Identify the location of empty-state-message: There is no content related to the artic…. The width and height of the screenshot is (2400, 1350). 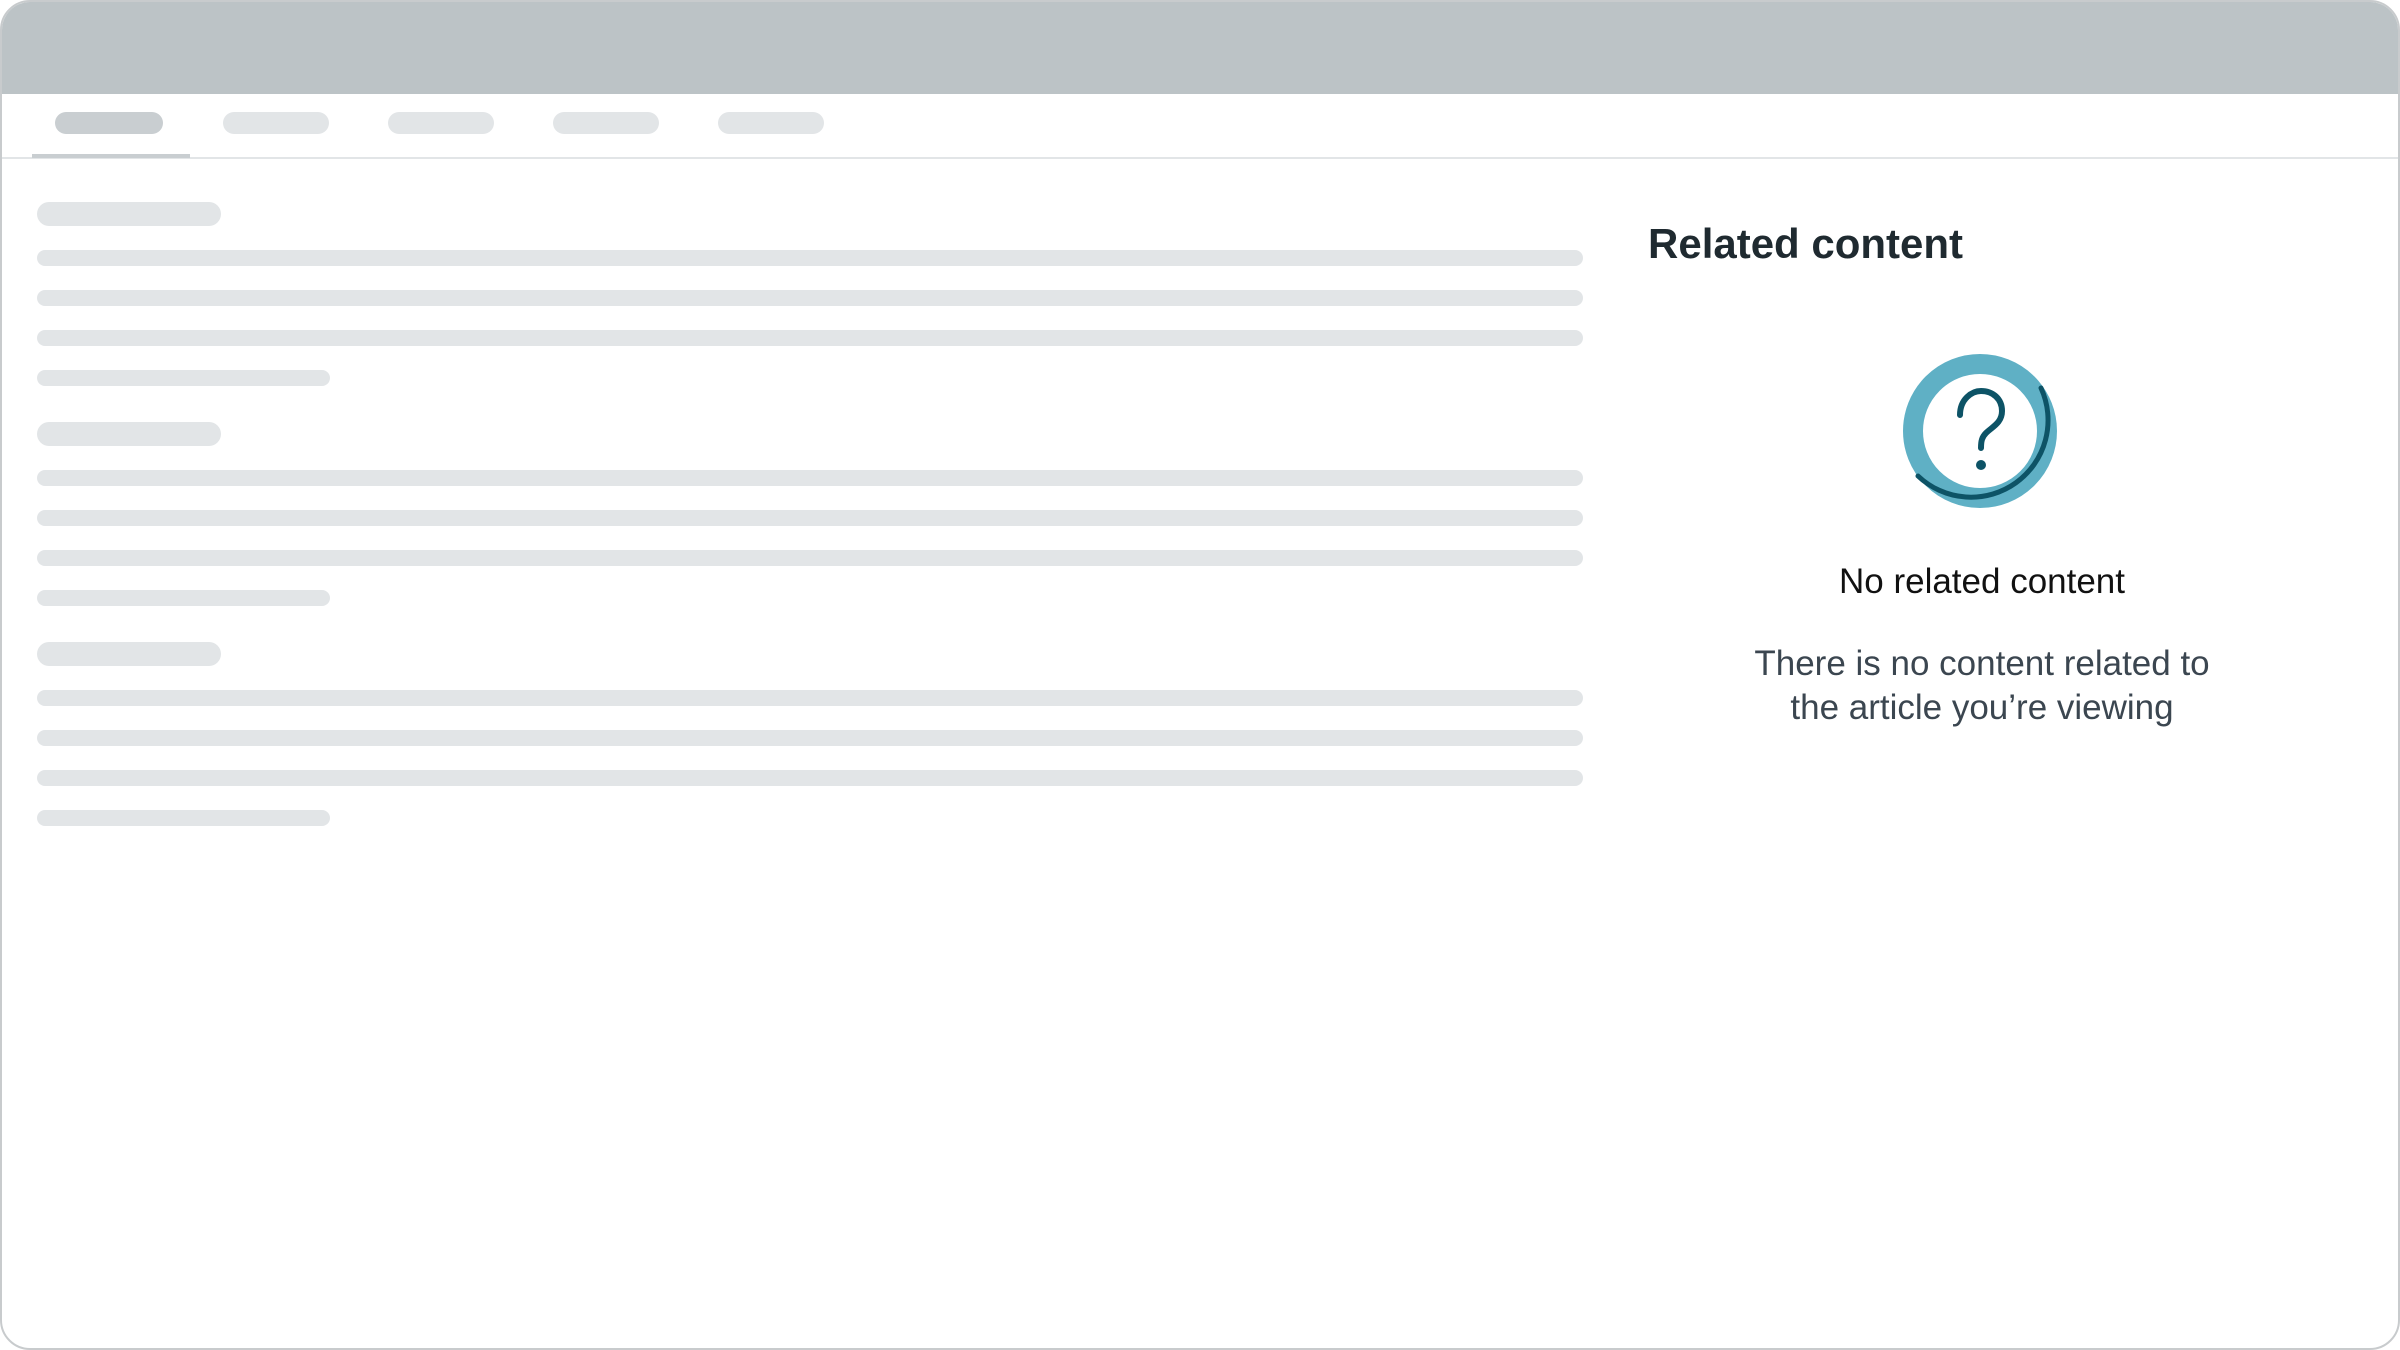
(1982, 686).